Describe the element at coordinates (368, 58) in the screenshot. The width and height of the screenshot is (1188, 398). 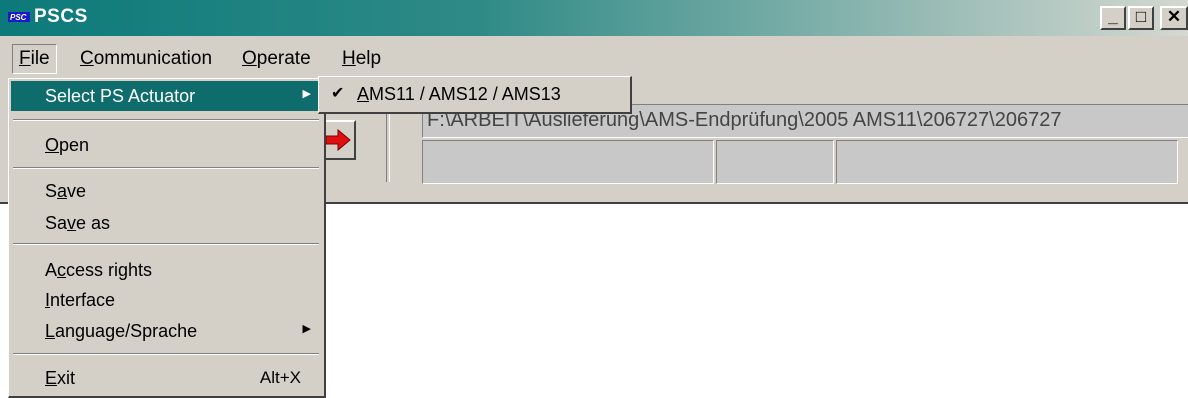
I see `menu-help-label: elp` at that location.